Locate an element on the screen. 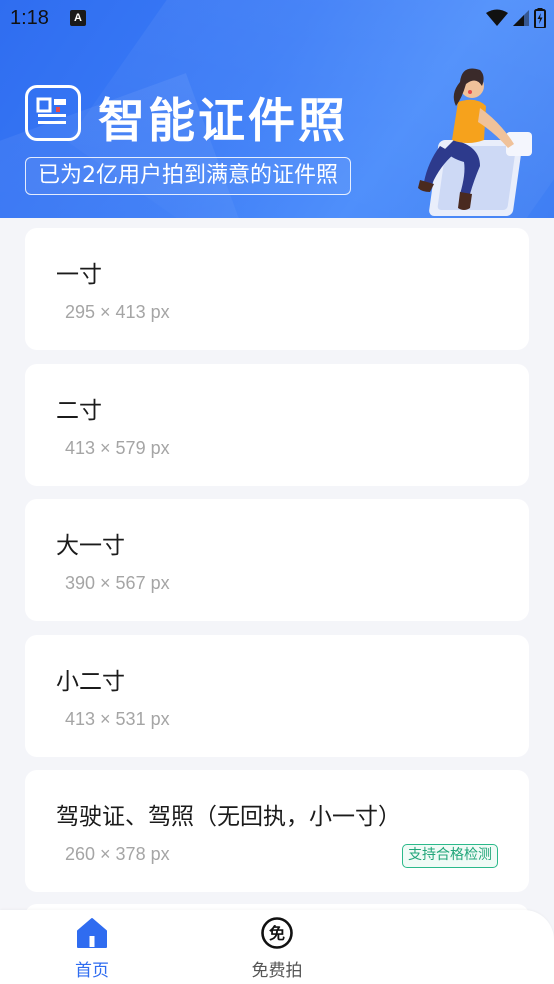 This screenshot has height=984, width=554. bottom-tab-bar: 首页 免 免费拍 is located at coordinates (277, 947).